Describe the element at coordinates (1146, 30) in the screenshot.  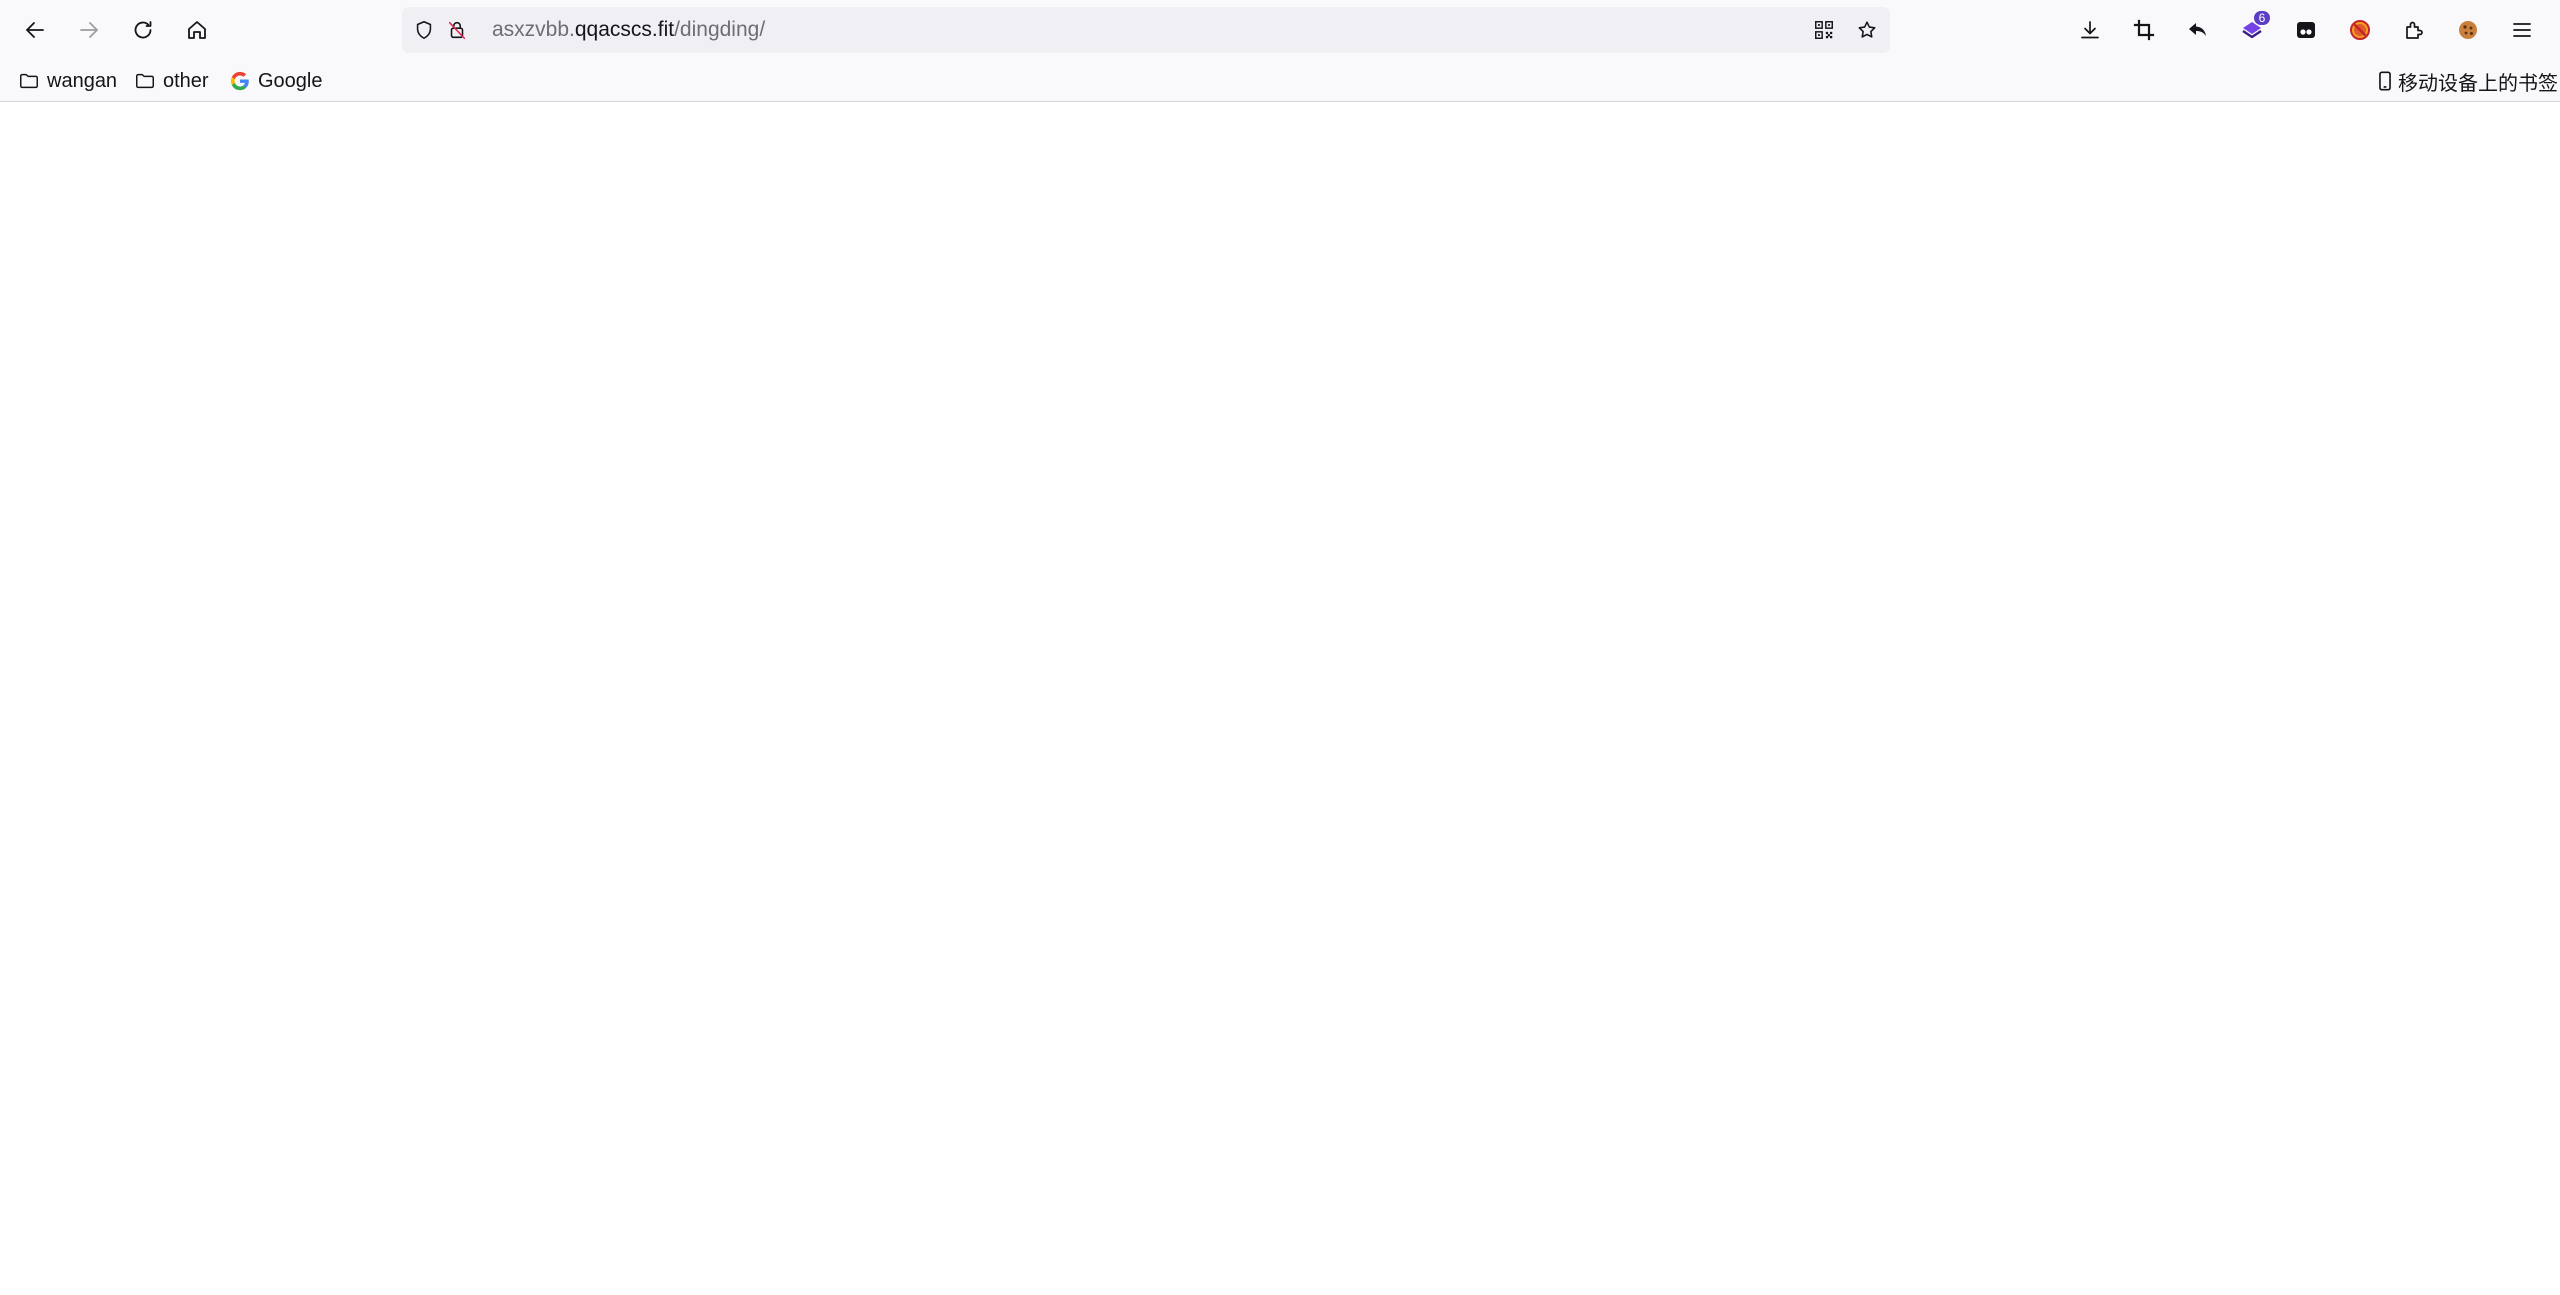
I see `url-bar: asxzvbb.qqacscs.fit/dingding/` at that location.